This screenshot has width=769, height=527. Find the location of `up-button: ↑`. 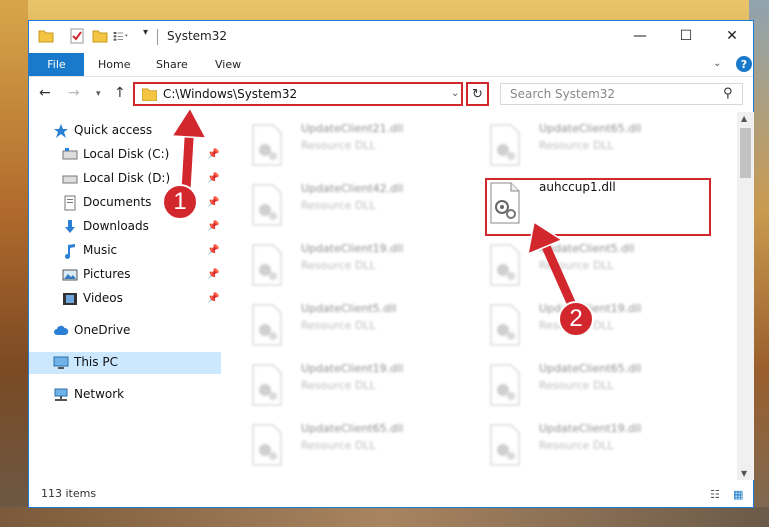

up-button: ↑ is located at coordinates (120, 93).